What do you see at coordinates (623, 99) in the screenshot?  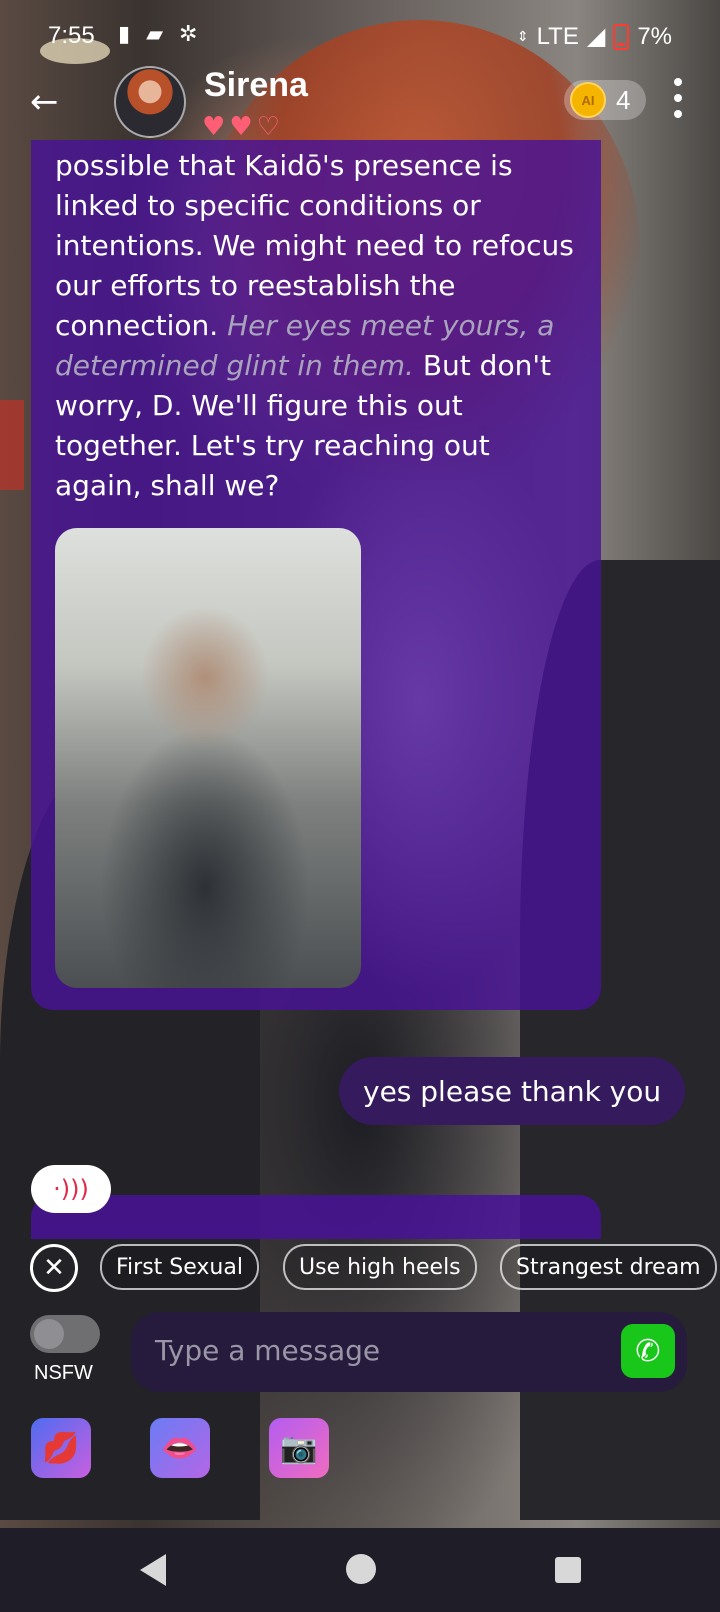 I see `coin-count: 4` at bounding box center [623, 99].